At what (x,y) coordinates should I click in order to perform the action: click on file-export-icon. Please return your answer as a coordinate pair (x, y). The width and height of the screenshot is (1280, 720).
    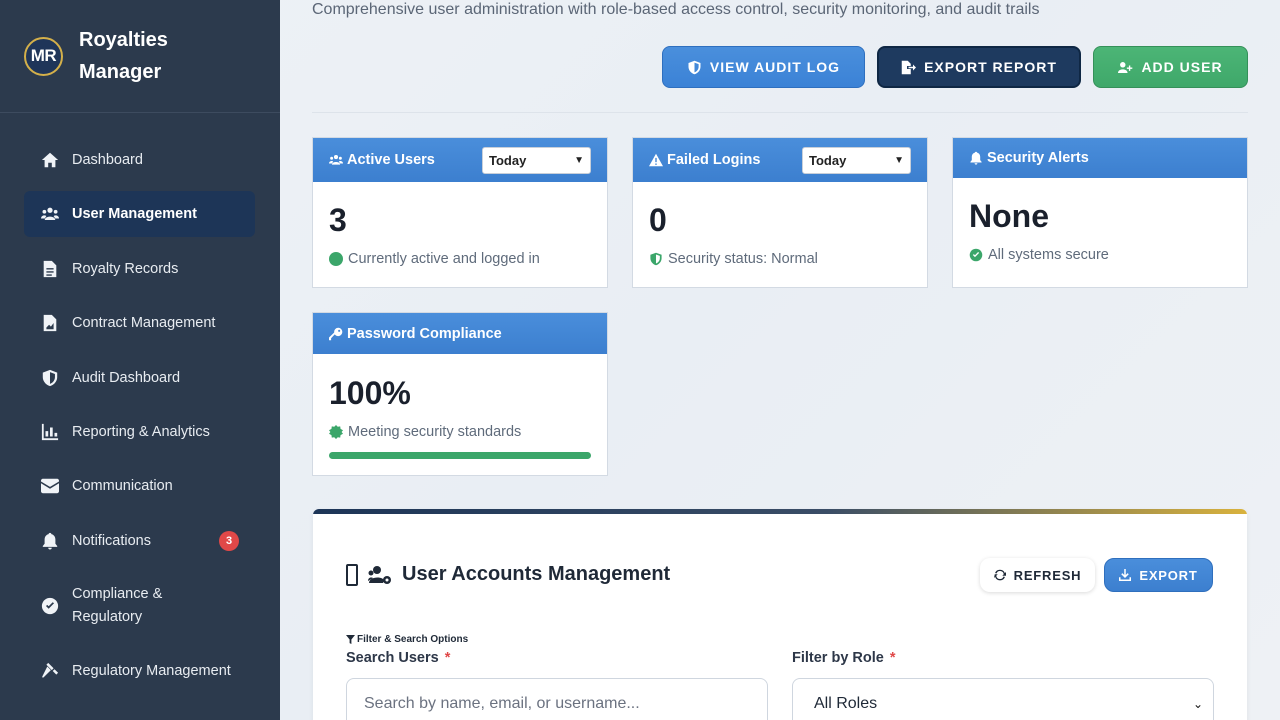
    Looking at the image, I should click on (909, 67).